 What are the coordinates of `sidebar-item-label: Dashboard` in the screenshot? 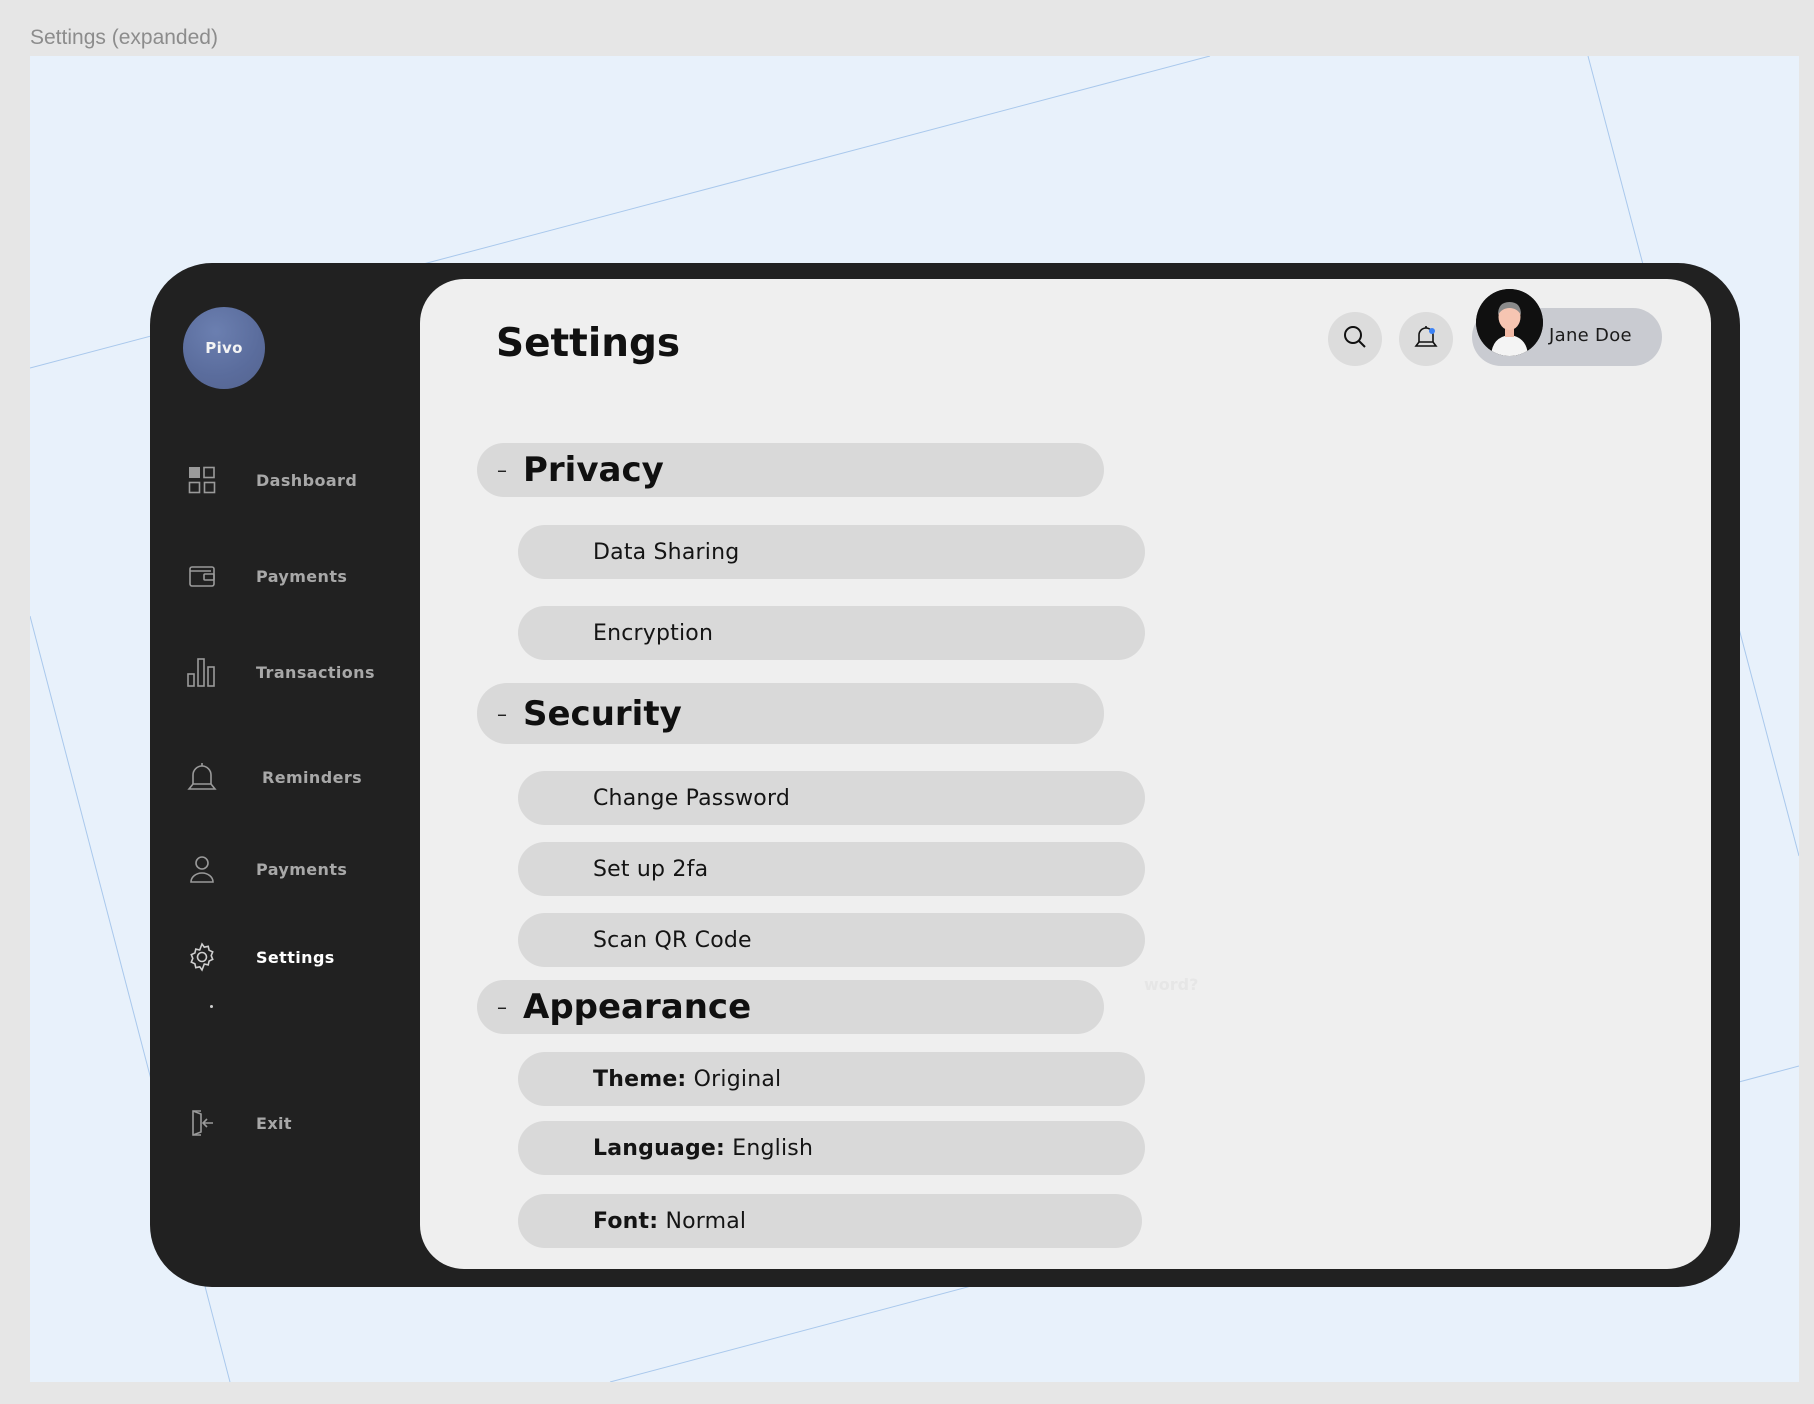 It's located at (307, 480).